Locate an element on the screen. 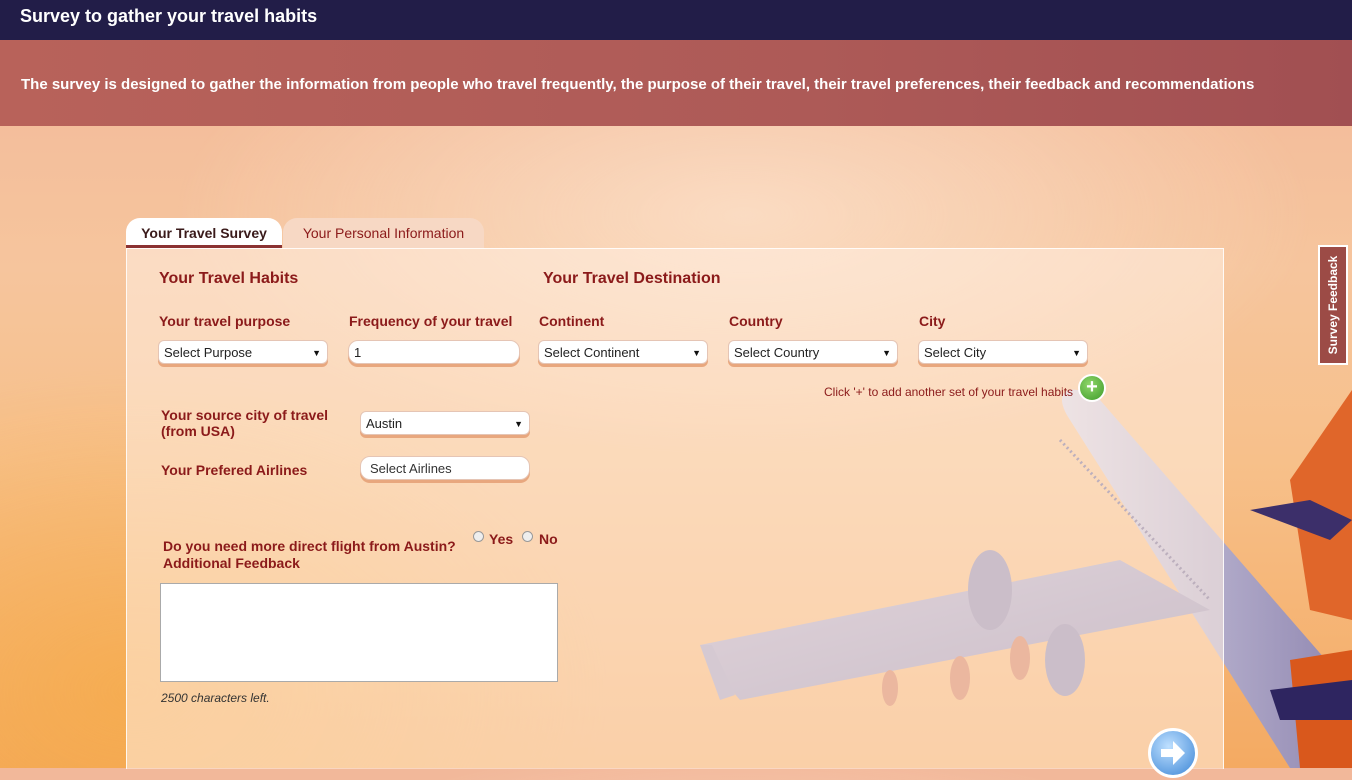 This screenshot has width=1352, height=780. city-value: Select City is located at coordinates (955, 352).